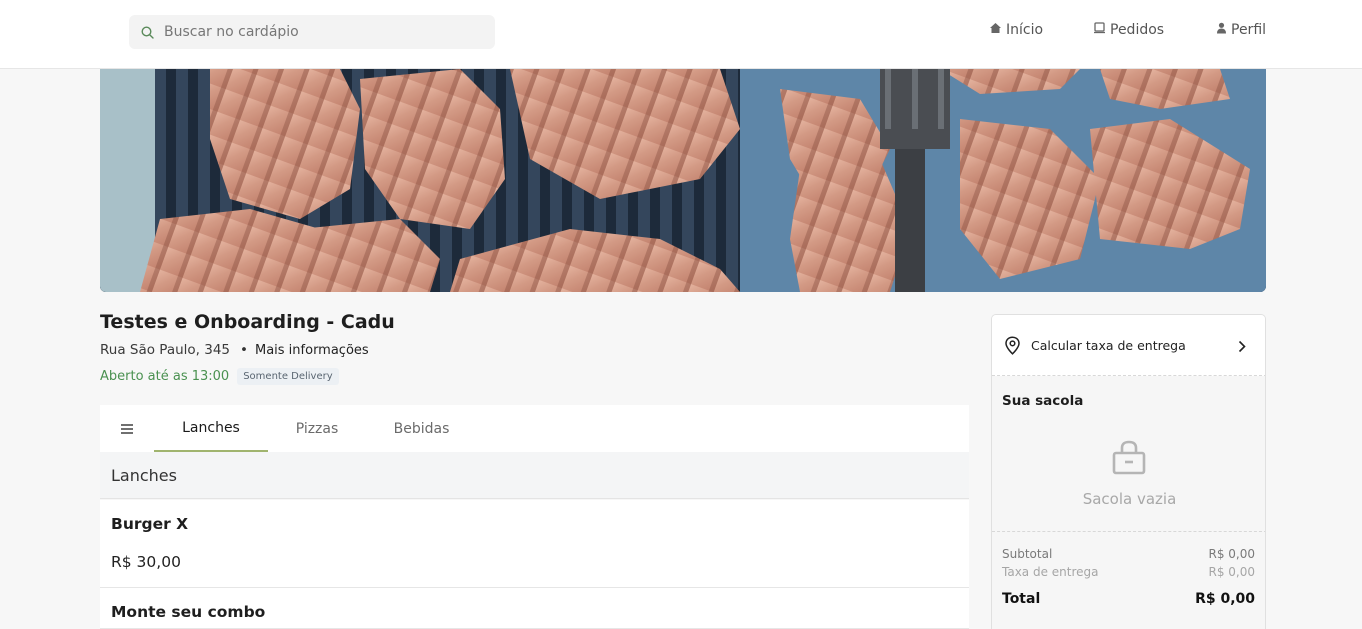  Describe the element at coordinates (165, 350) in the screenshot. I see `store-address: Rua São Paulo, 345` at that location.